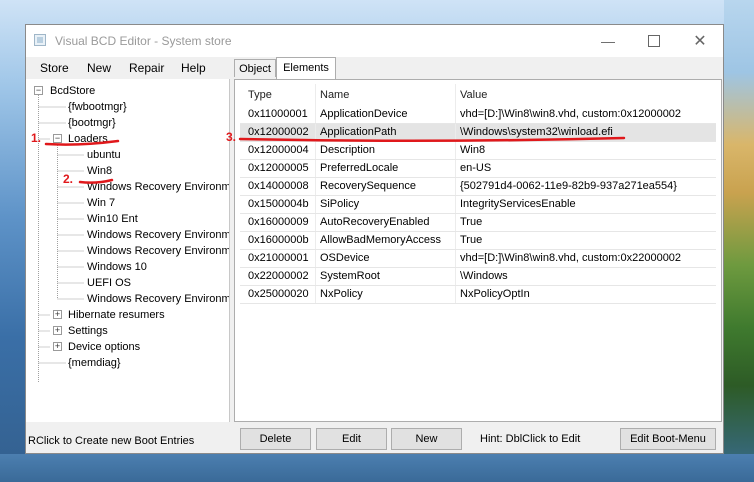  What do you see at coordinates (101, 203) in the screenshot?
I see `tree-item-win7: Win 7` at bounding box center [101, 203].